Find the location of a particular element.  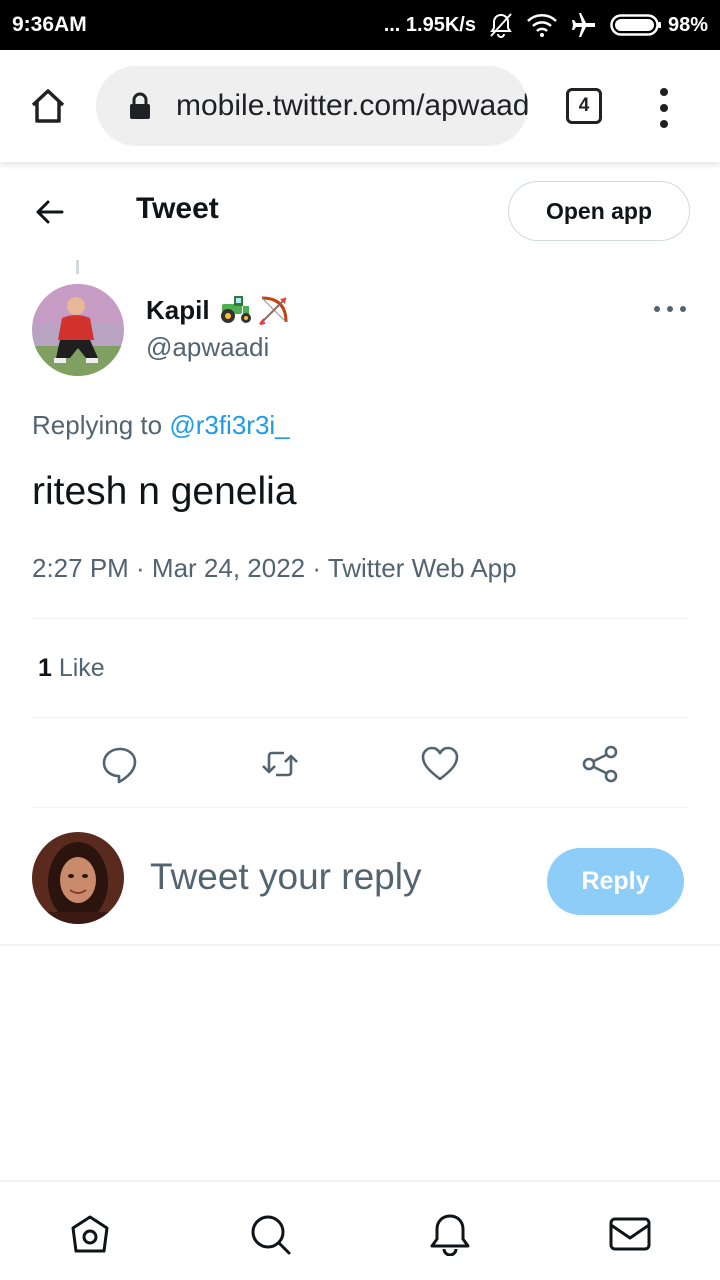

browser-home-button is located at coordinates (48, 106).